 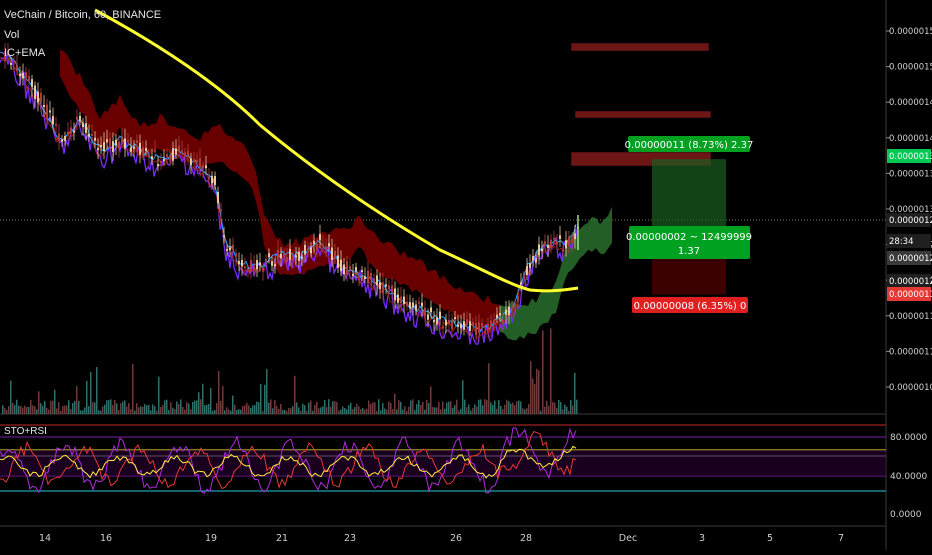 What do you see at coordinates (11, 35) in the screenshot?
I see `volume-indicator-label: Vol` at bounding box center [11, 35].